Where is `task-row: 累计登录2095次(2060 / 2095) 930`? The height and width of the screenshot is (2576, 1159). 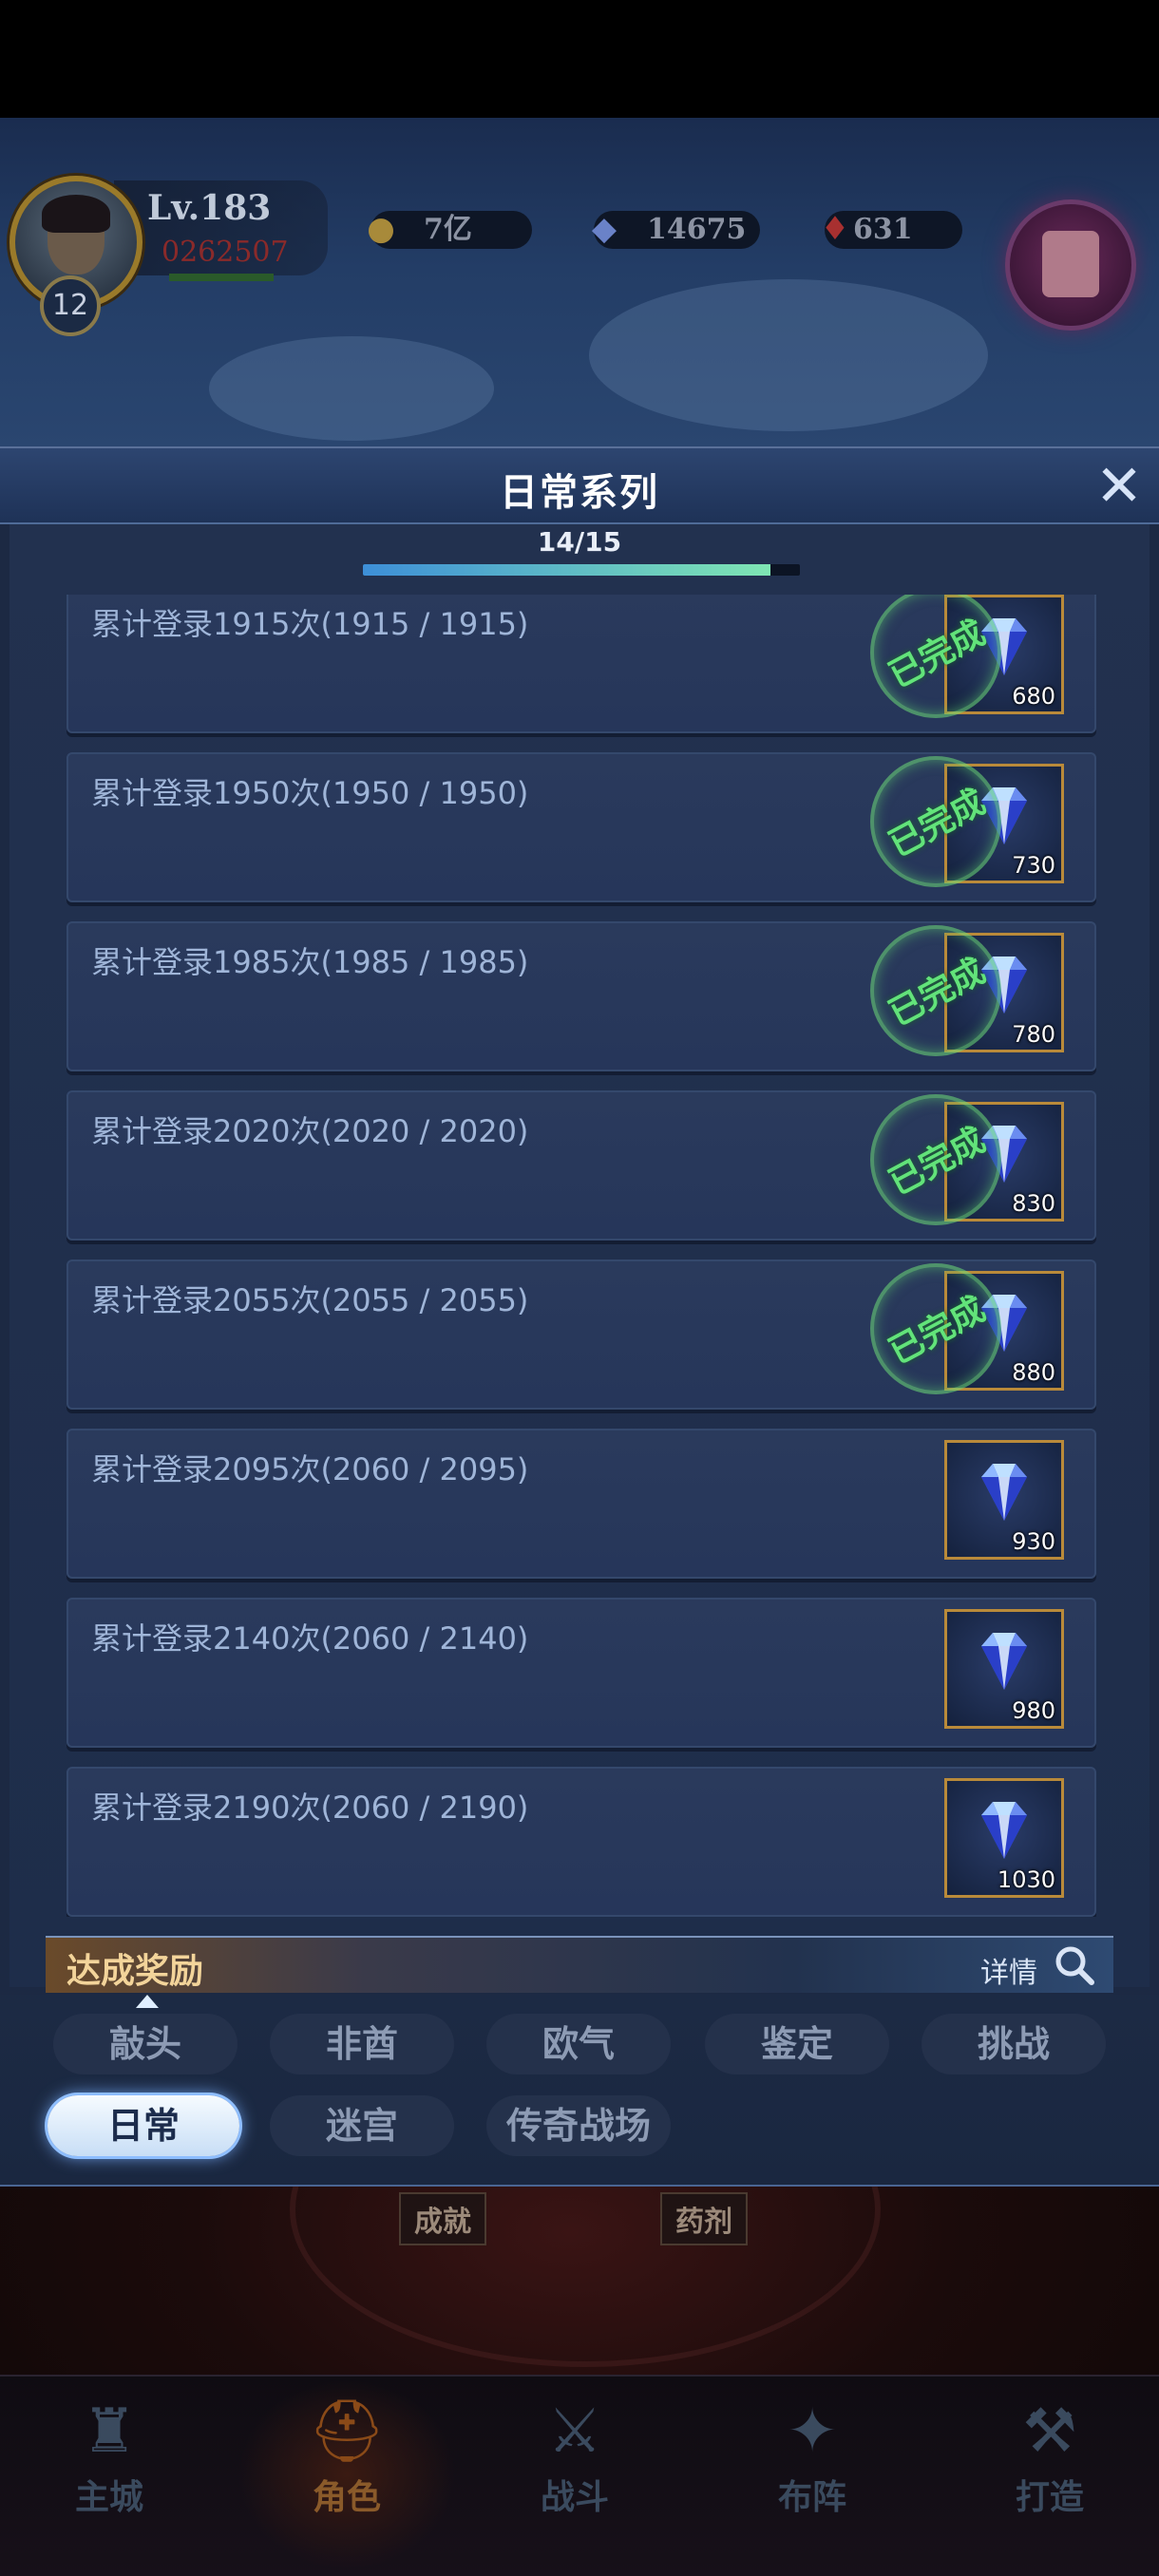 task-row: 累计登录2095次(2060 / 2095) 930 is located at coordinates (581, 1504).